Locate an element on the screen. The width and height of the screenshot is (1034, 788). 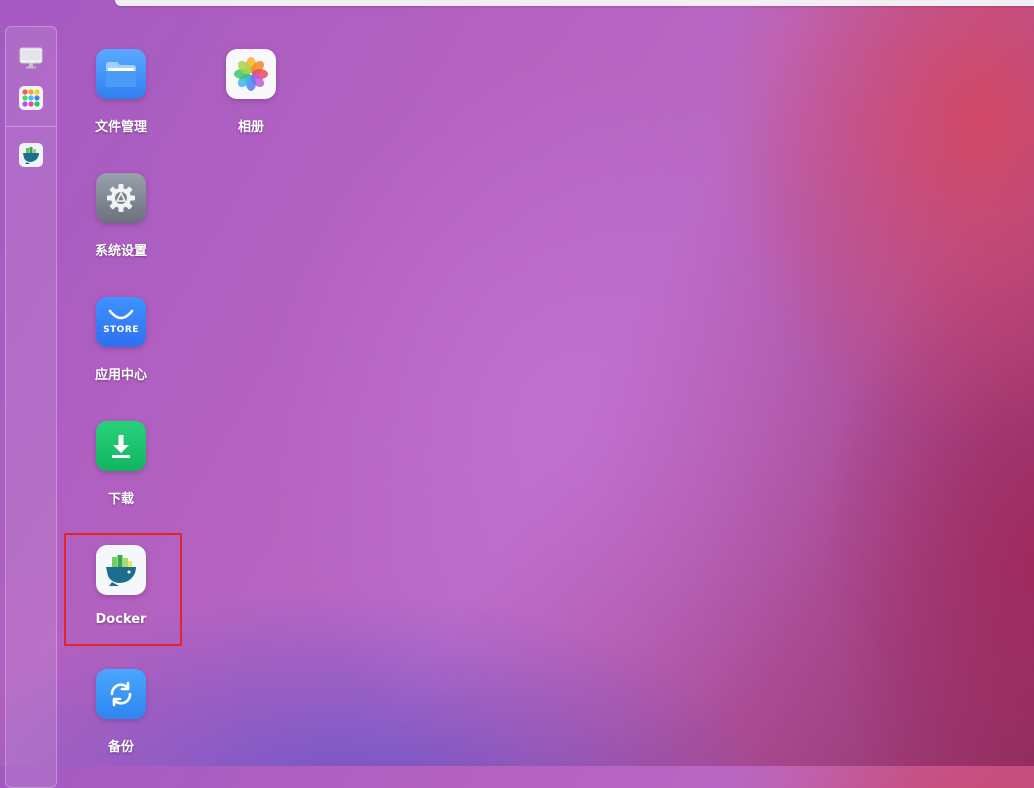
docker-highlight-box is located at coordinates (123, 589).